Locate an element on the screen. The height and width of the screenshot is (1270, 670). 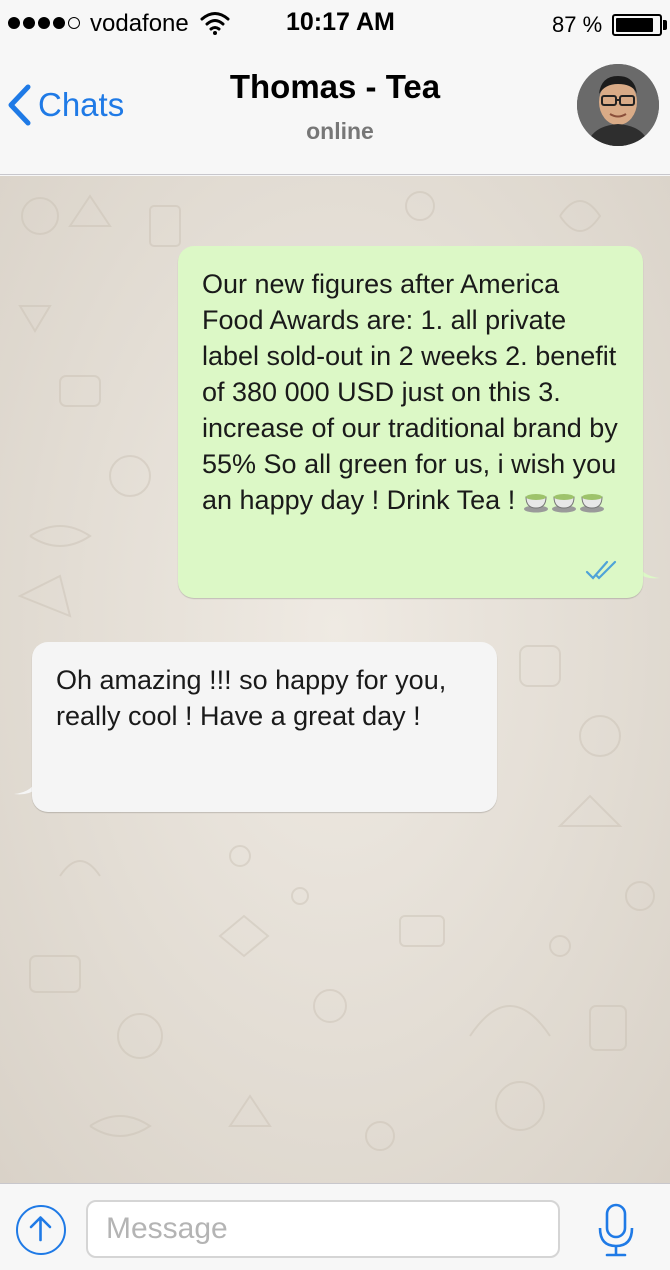
contact-avatar is located at coordinates (618, 105).